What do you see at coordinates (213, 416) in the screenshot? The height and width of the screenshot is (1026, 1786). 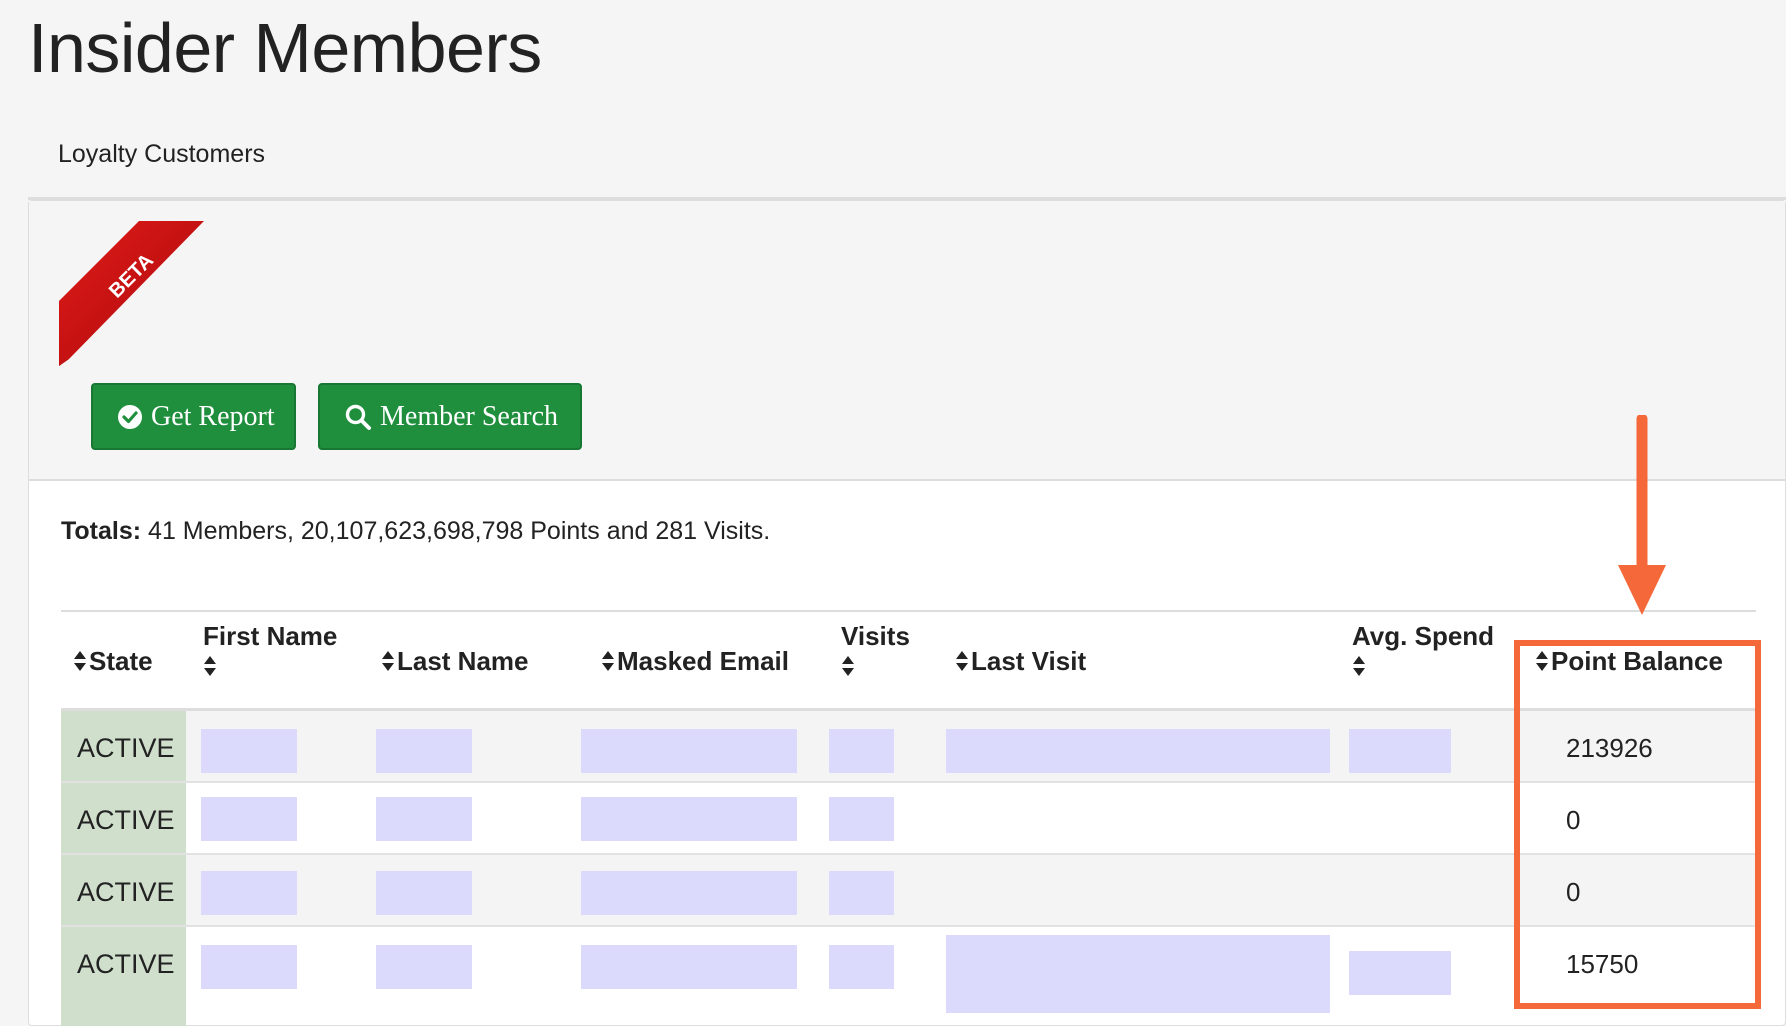 I see `get-report-label: Get Report` at bounding box center [213, 416].